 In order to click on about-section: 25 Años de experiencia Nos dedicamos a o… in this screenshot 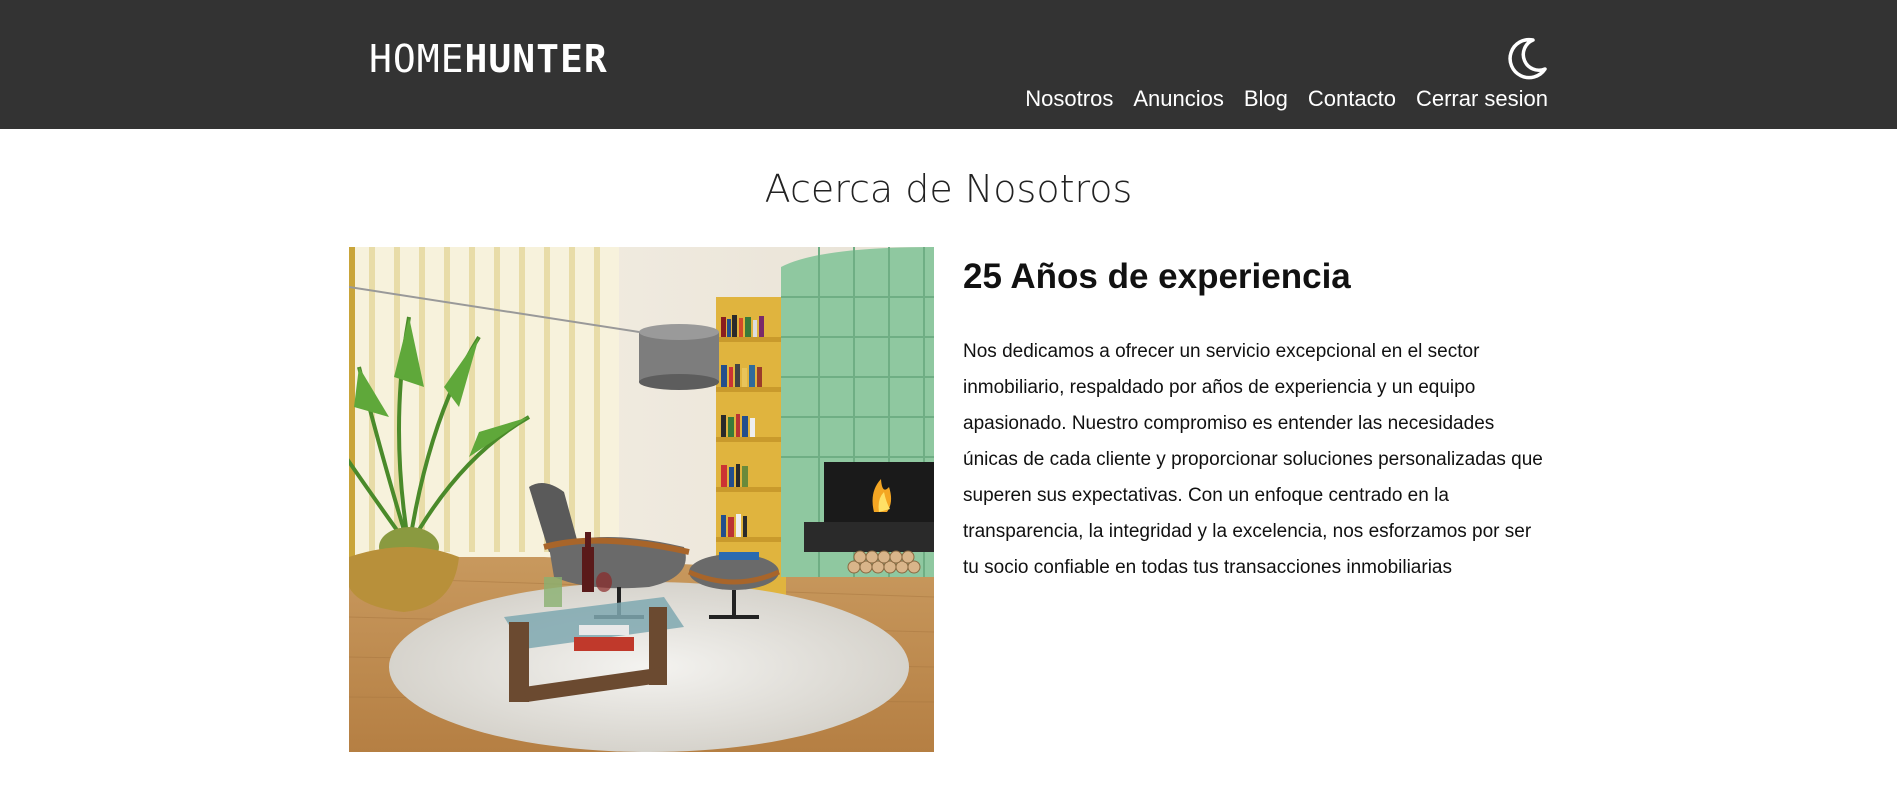, I will do `click(1255, 419)`.